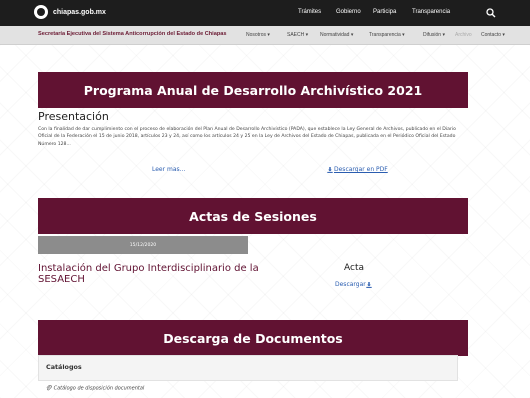 This screenshot has width=530, height=398. What do you see at coordinates (41, 12) in the screenshot?
I see `logo-icon` at bounding box center [41, 12].